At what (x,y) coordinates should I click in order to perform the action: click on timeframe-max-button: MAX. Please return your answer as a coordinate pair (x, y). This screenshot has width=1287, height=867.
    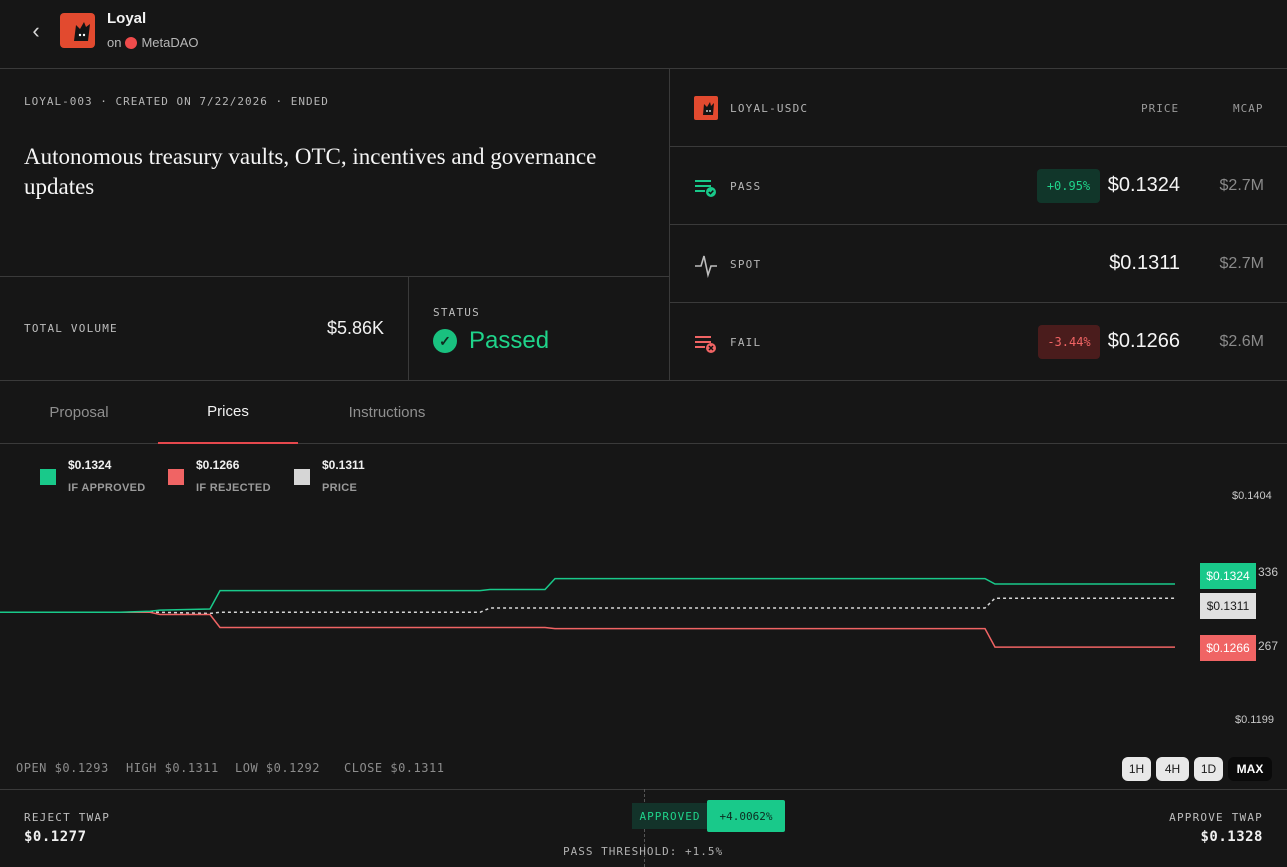
    Looking at the image, I should click on (1250, 769).